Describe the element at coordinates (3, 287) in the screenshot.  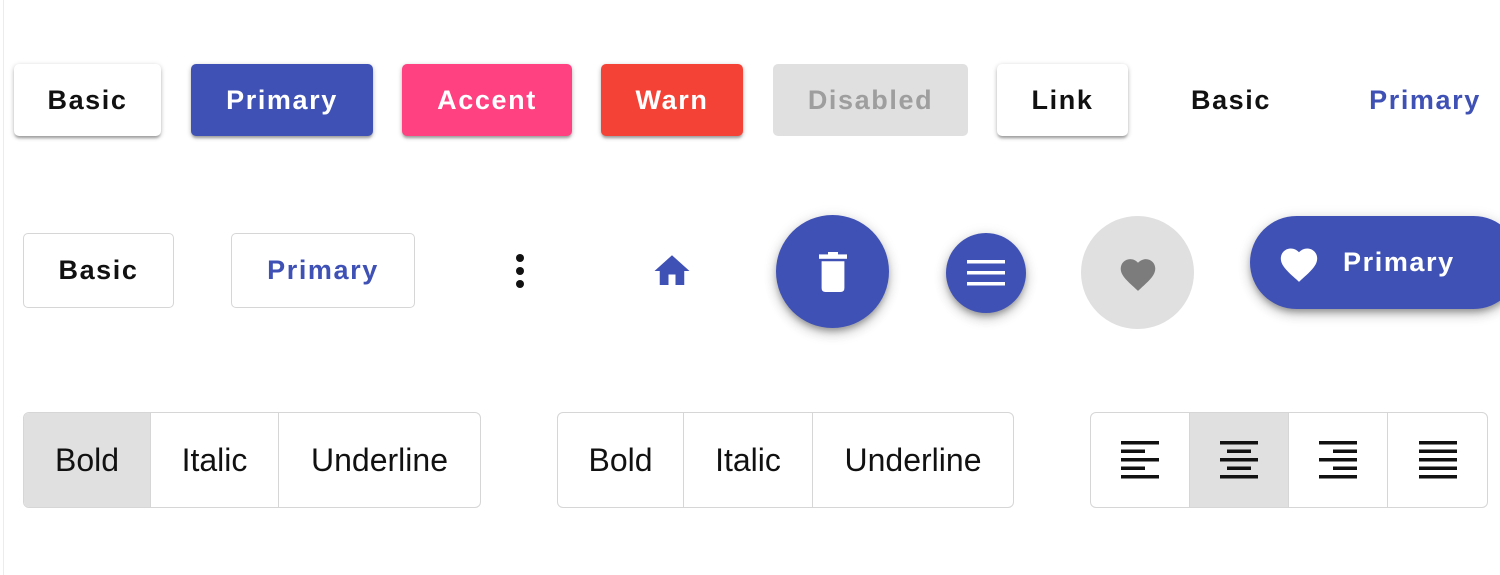
I see `page-left-edge` at that location.